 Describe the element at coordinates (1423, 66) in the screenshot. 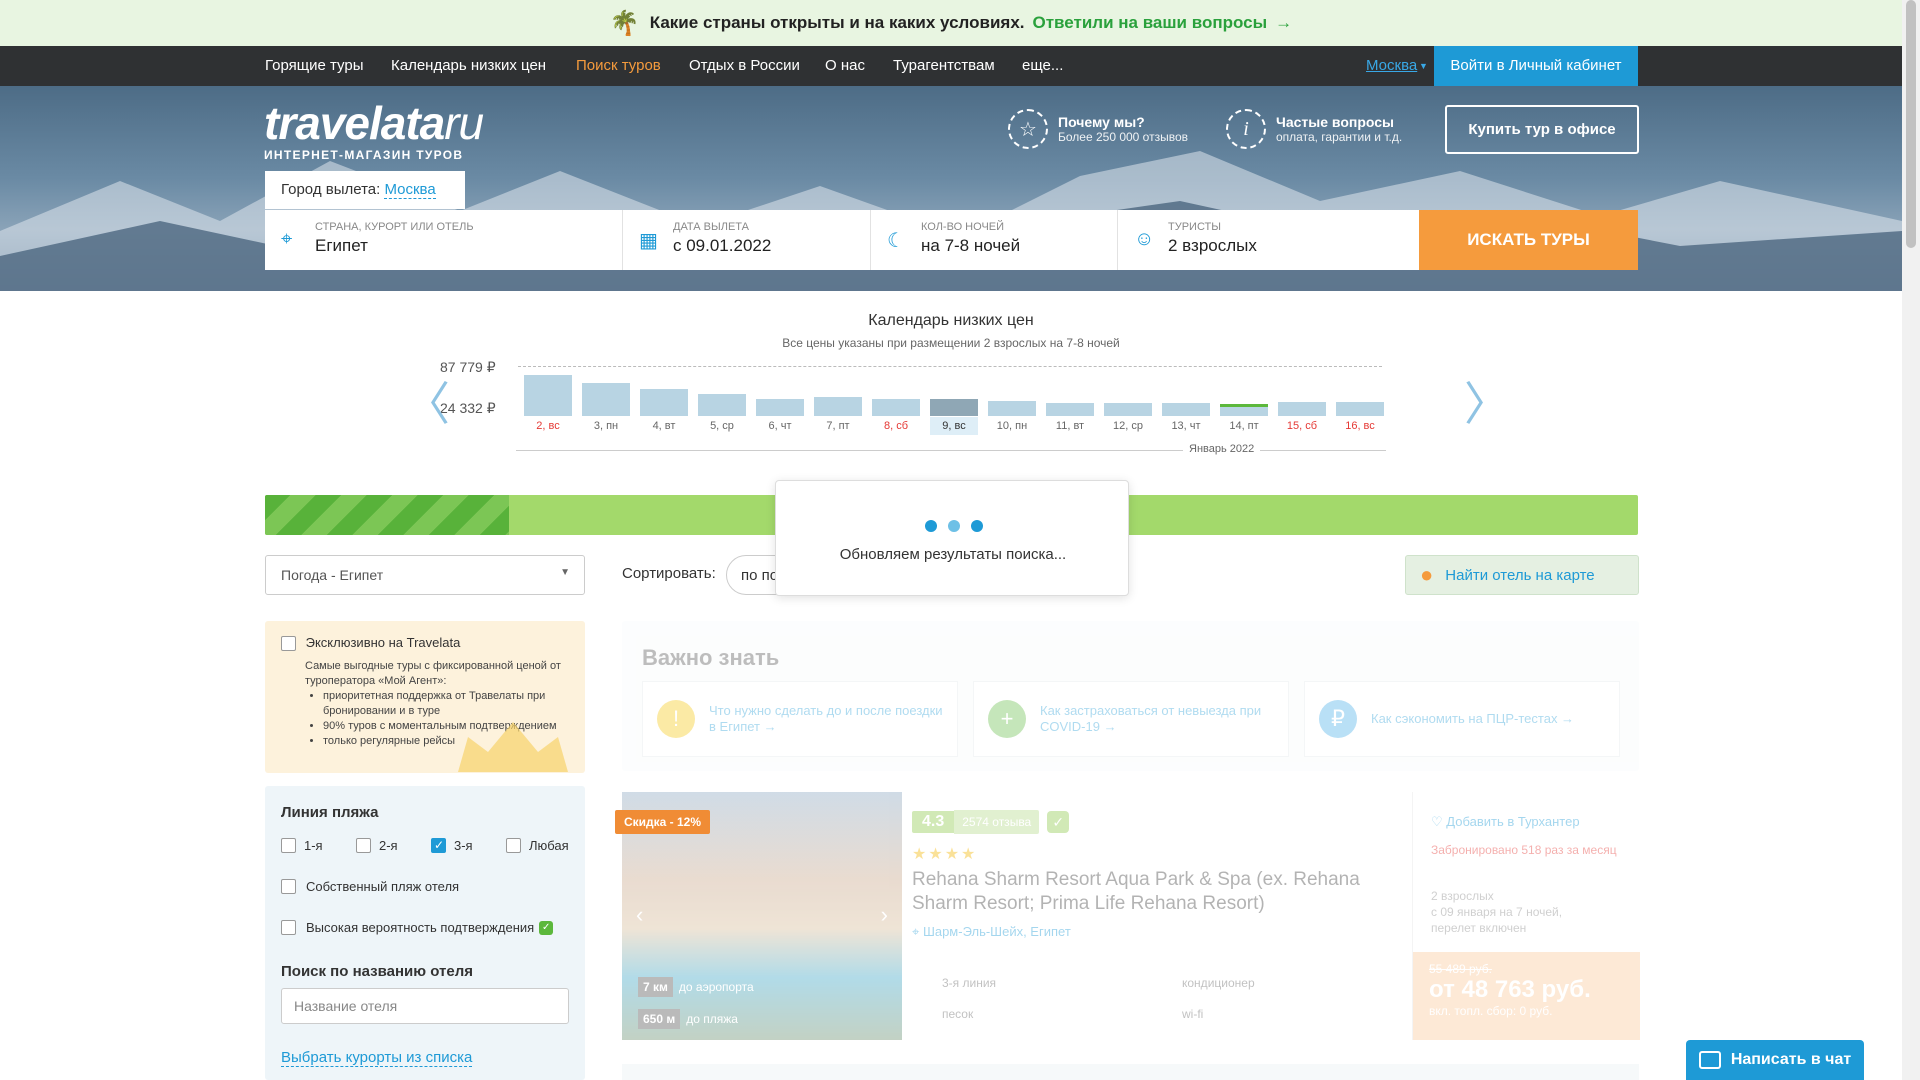

I see `caret-down-icon: ▼` at that location.